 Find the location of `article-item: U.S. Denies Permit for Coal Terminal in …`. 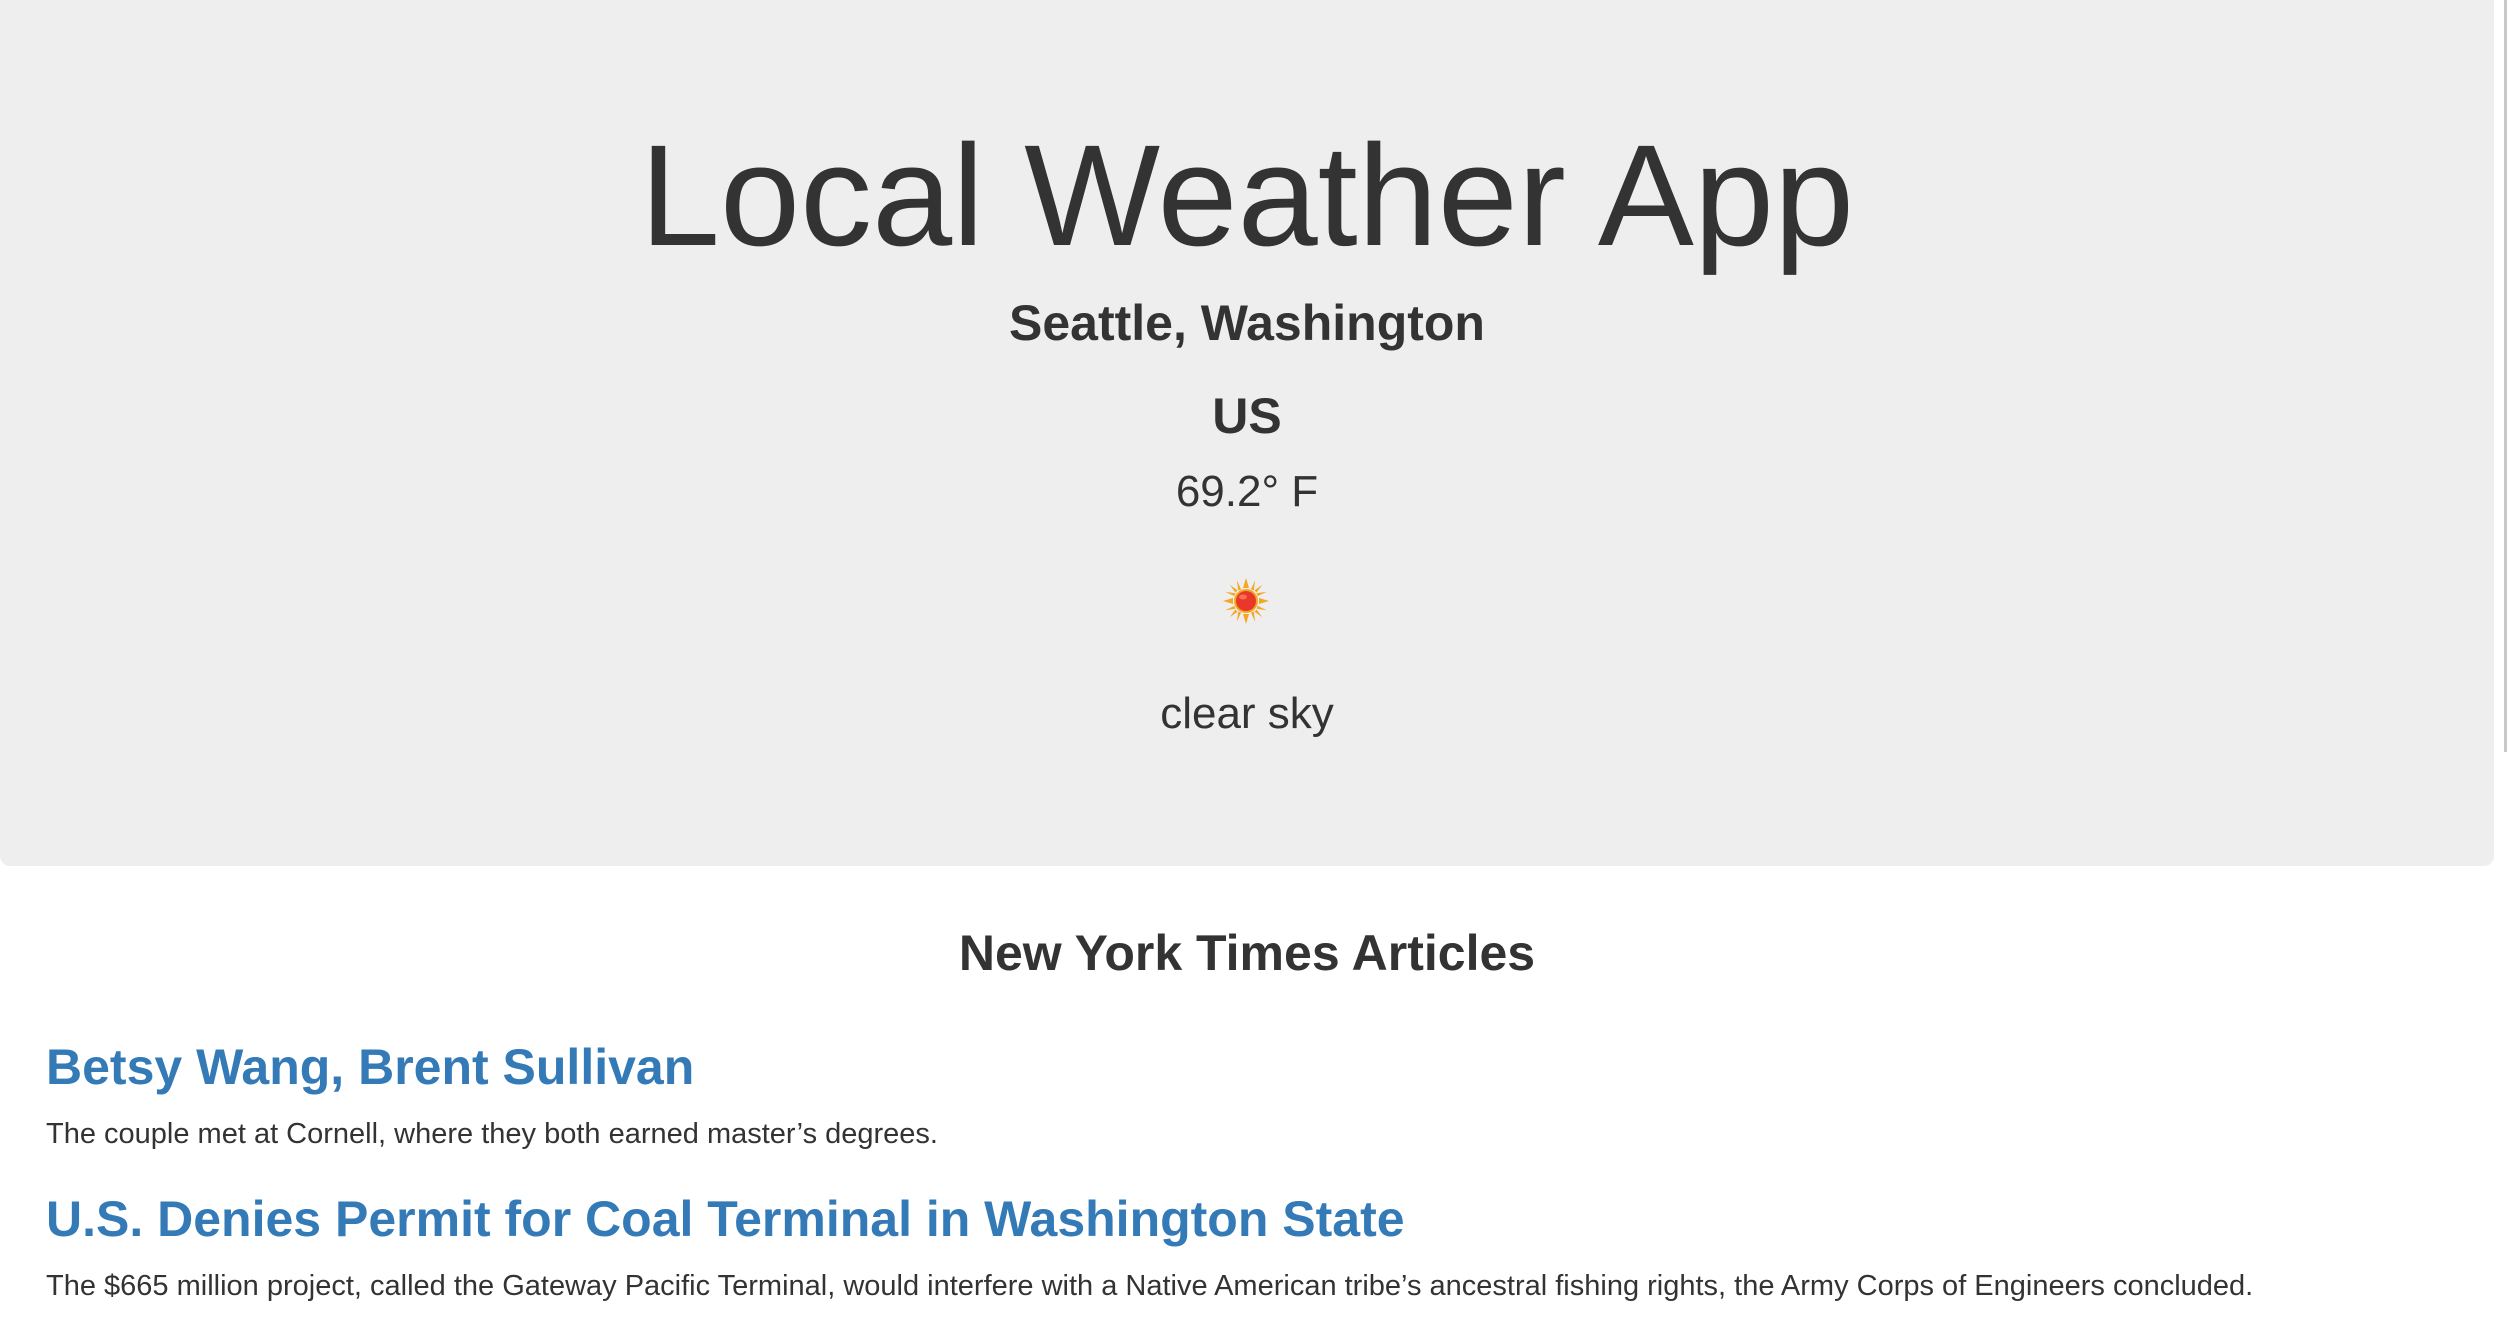

article-item: U.S. Denies Permit for Coal Terminal in … is located at coordinates (1246, 1246).